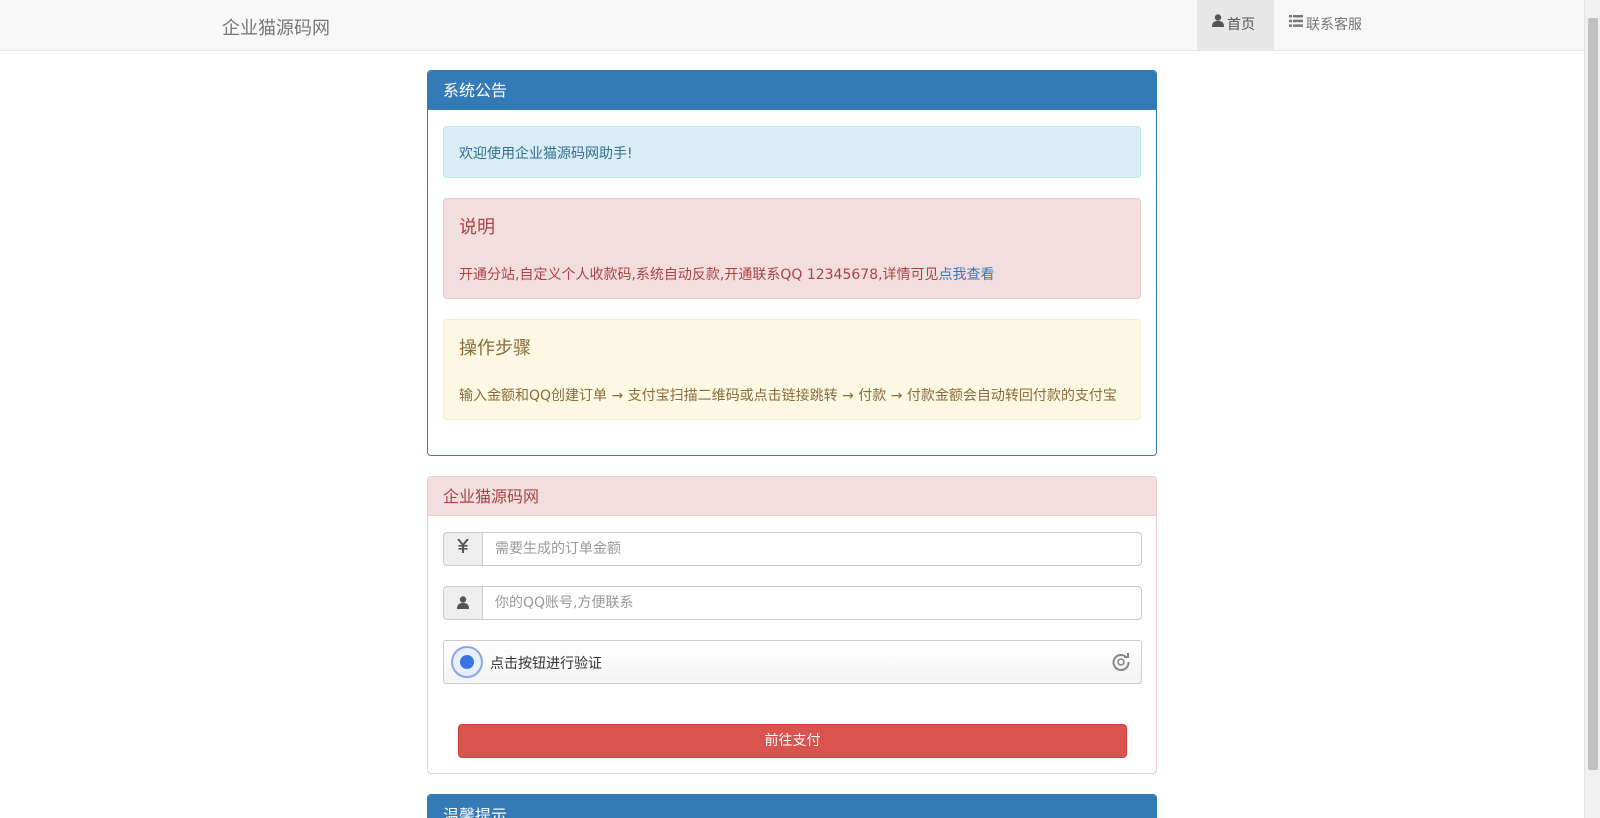  I want to click on scrollbar-thumb, so click(1593, 394).